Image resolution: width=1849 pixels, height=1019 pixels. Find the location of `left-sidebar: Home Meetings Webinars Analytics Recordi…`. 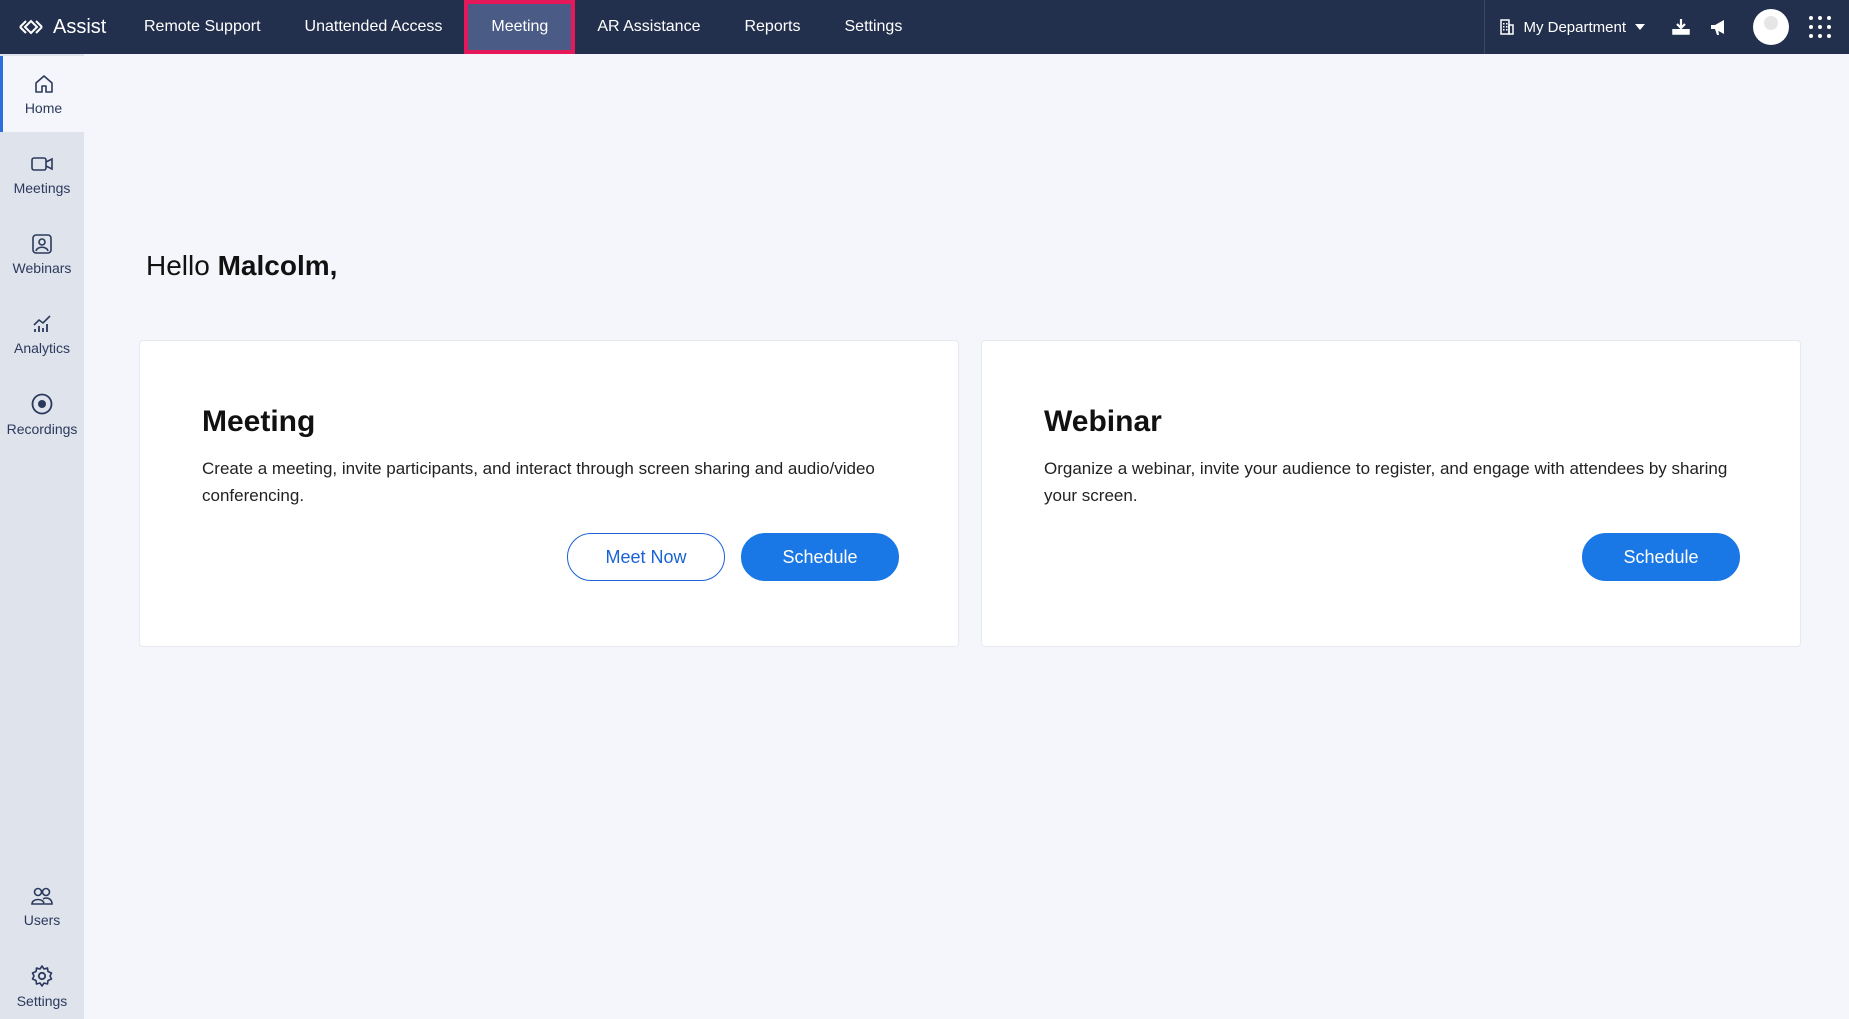

left-sidebar: Home Meetings Webinars Analytics Recordi… is located at coordinates (42, 536).